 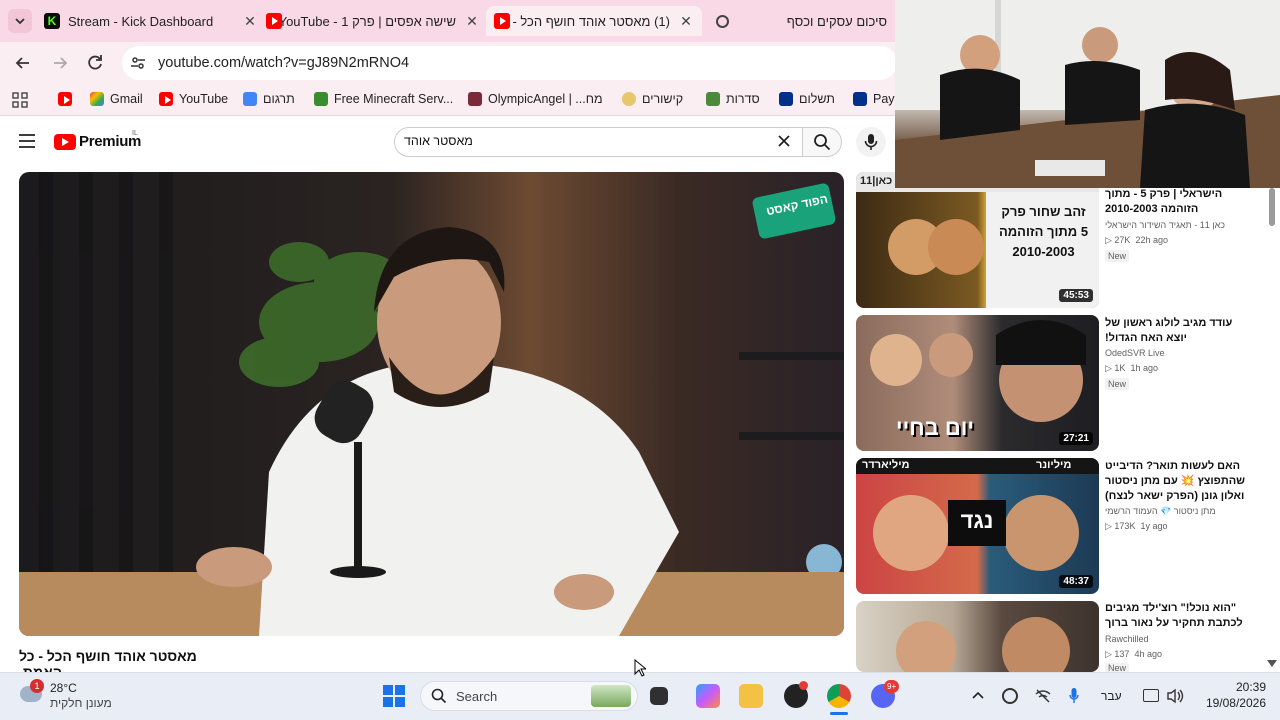 What do you see at coordinates (1175, 696) in the screenshot?
I see `volume-icon` at bounding box center [1175, 696].